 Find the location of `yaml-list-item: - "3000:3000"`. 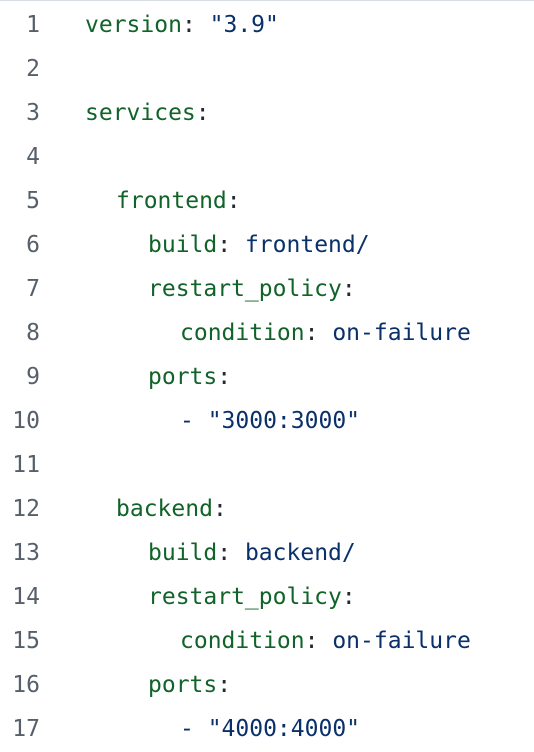

yaml-list-item: - "3000:3000" is located at coordinates (270, 421).